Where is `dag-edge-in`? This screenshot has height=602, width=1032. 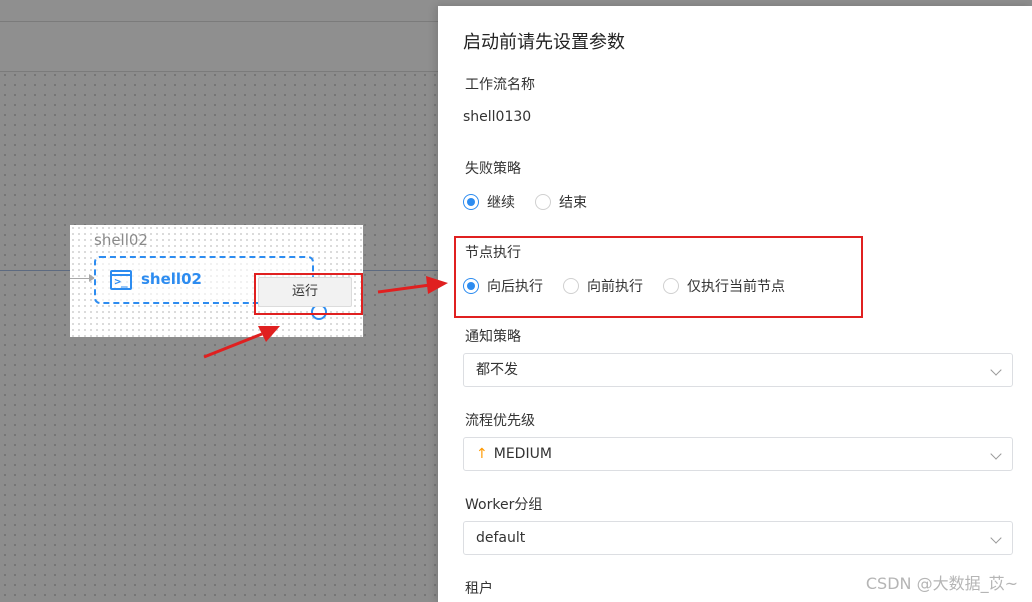 dag-edge-in is located at coordinates (36, 270).